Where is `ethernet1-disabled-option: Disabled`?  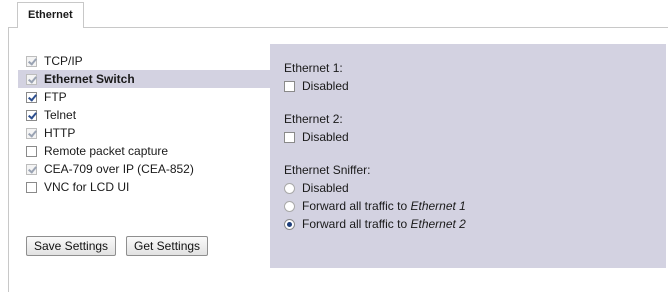 ethernet1-disabled-option: Disabled is located at coordinates (316, 86).